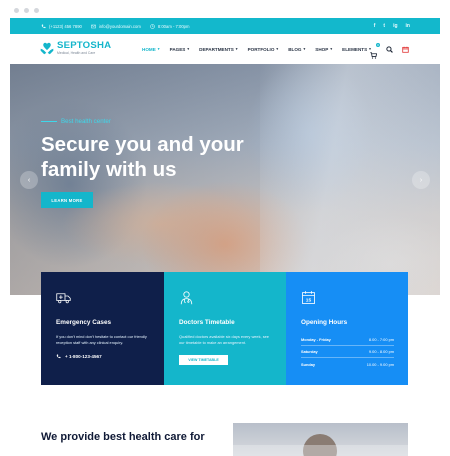 Image resolution: width=450 pixels, height=456 pixels. What do you see at coordinates (320, 450) in the screenshot?
I see `photo-background` at bounding box center [320, 450].